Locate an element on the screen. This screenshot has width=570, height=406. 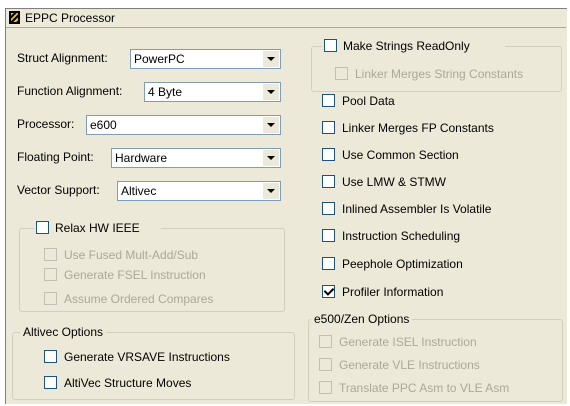
floating-point-value: Hardware is located at coordinates (141, 158).